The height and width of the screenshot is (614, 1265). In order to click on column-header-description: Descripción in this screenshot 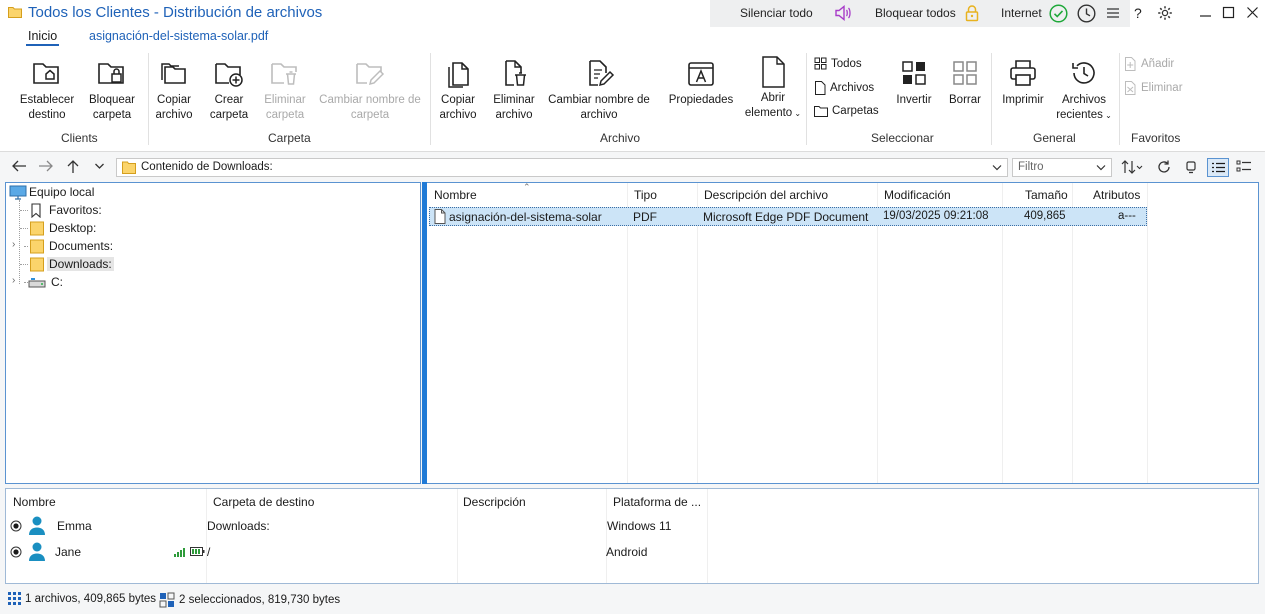, I will do `click(494, 502)`.